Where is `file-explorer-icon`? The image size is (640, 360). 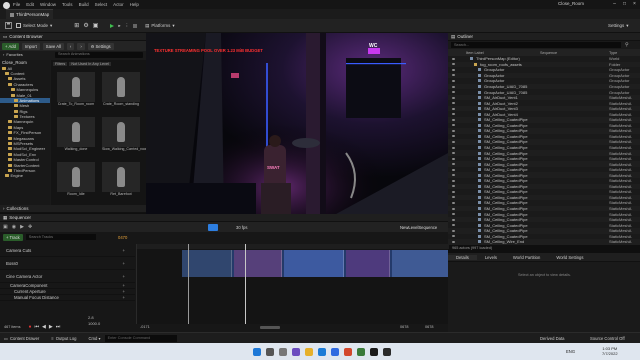
file-explorer-icon is located at coordinates (308, 351).